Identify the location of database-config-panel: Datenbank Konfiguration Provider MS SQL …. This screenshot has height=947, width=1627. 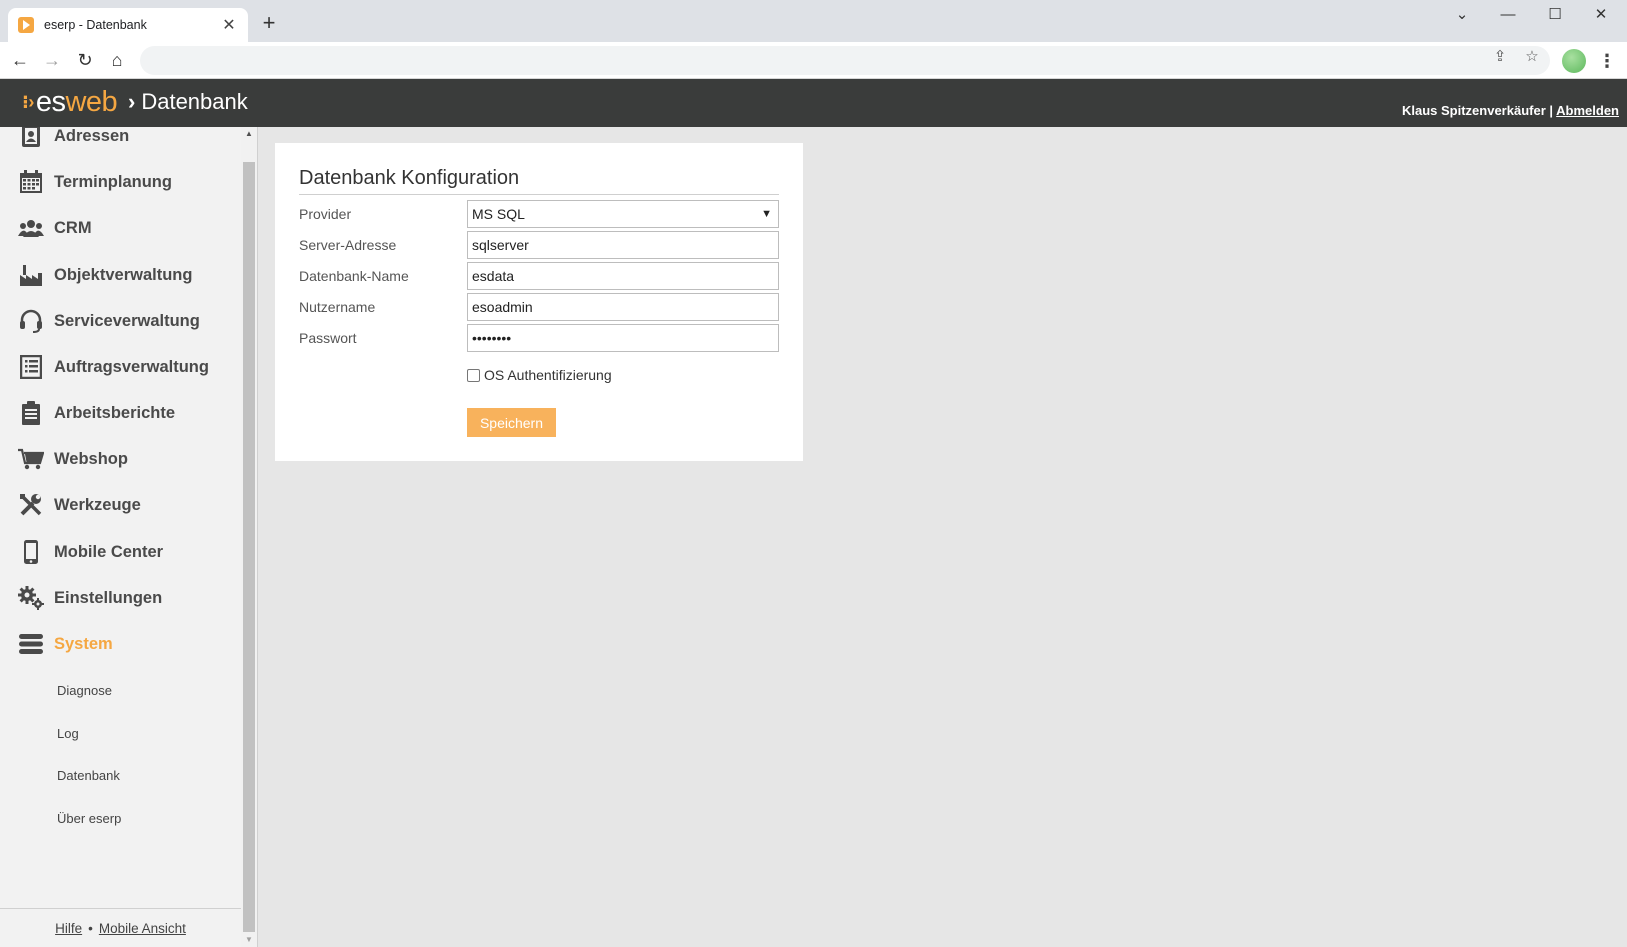
(539, 302).